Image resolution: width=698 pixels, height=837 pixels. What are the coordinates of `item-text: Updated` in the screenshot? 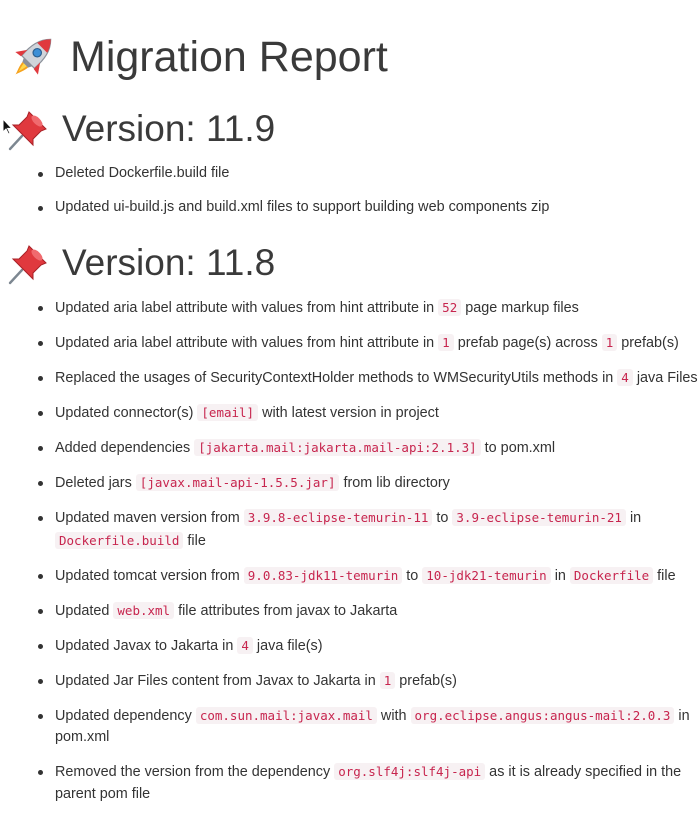 It's located at (84, 610).